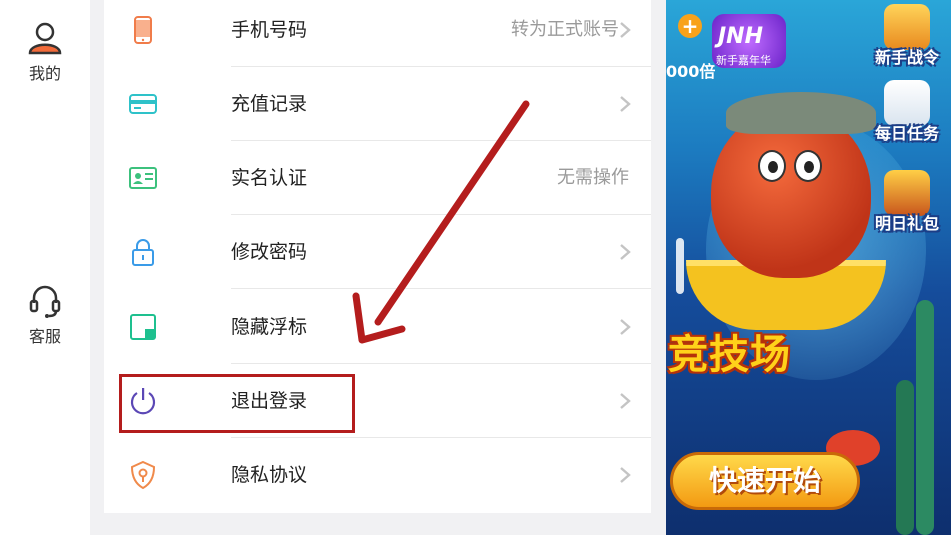 The width and height of the screenshot is (951, 535). What do you see at coordinates (269, 104) in the screenshot?
I see `settings-row-title: 充值记录` at bounding box center [269, 104].